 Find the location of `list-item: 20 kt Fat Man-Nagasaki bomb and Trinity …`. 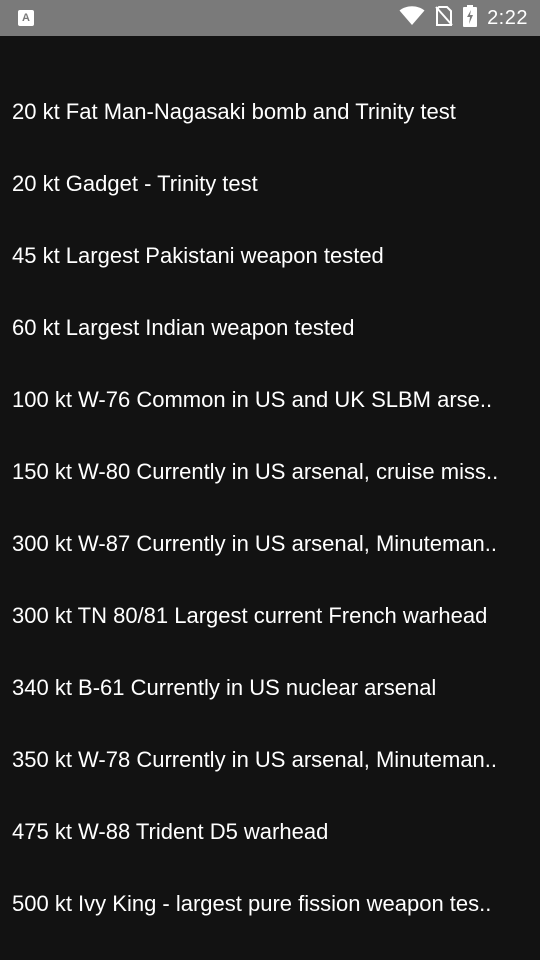

list-item: 20 kt Fat Man-Nagasaki bomb and Trinity … is located at coordinates (270, 112).